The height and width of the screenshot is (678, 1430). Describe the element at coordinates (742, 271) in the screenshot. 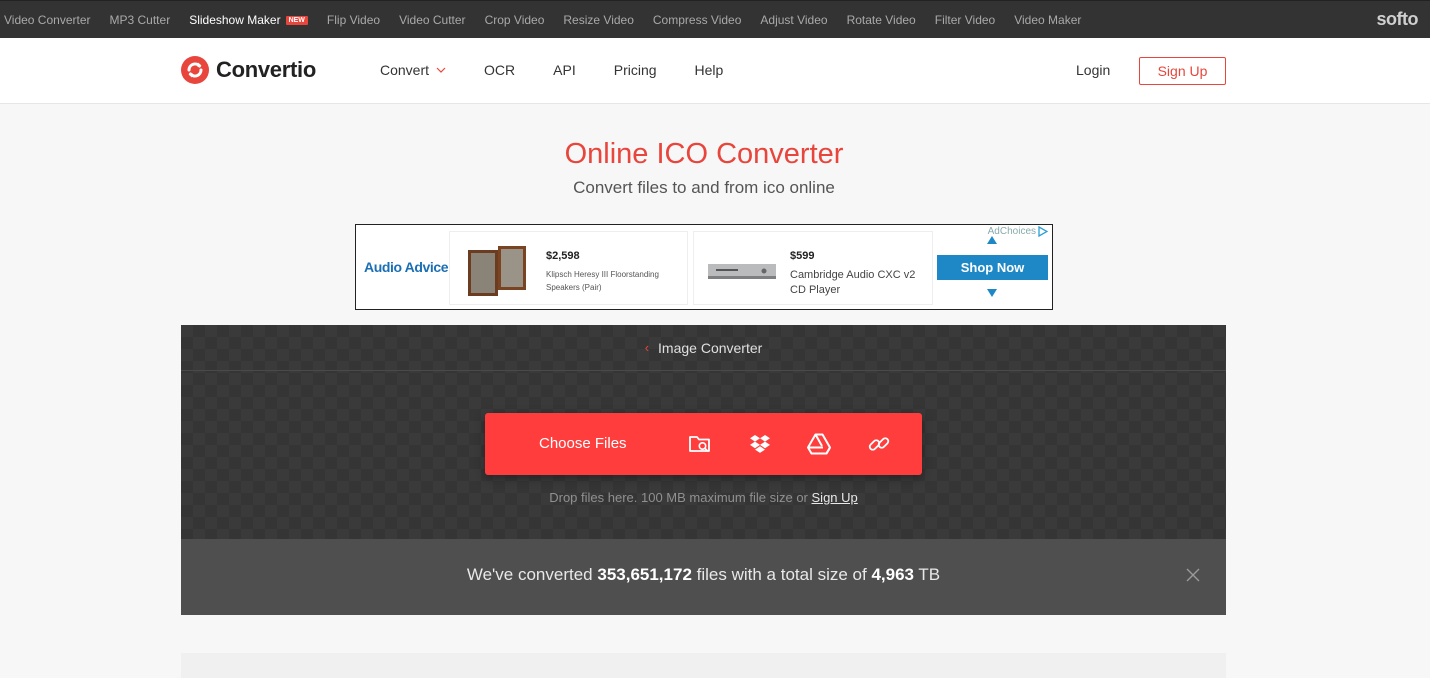

I see `cd-player-image` at that location.